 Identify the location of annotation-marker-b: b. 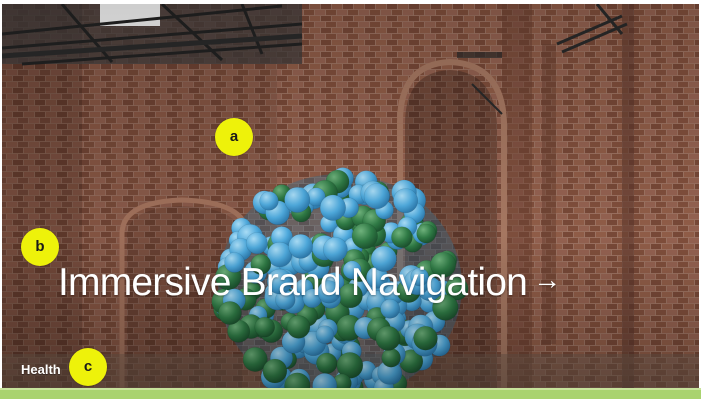
(40, 247).